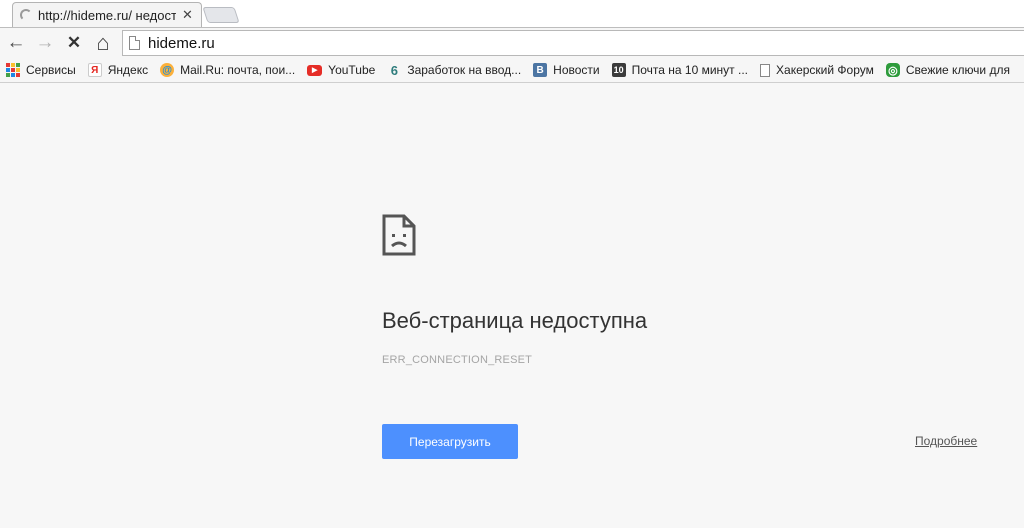 This screenshot has height=528, width=1024. Describe the element at coordinates (26, 15) in the screenshot. I see `loading-spinner-icon` at that location.